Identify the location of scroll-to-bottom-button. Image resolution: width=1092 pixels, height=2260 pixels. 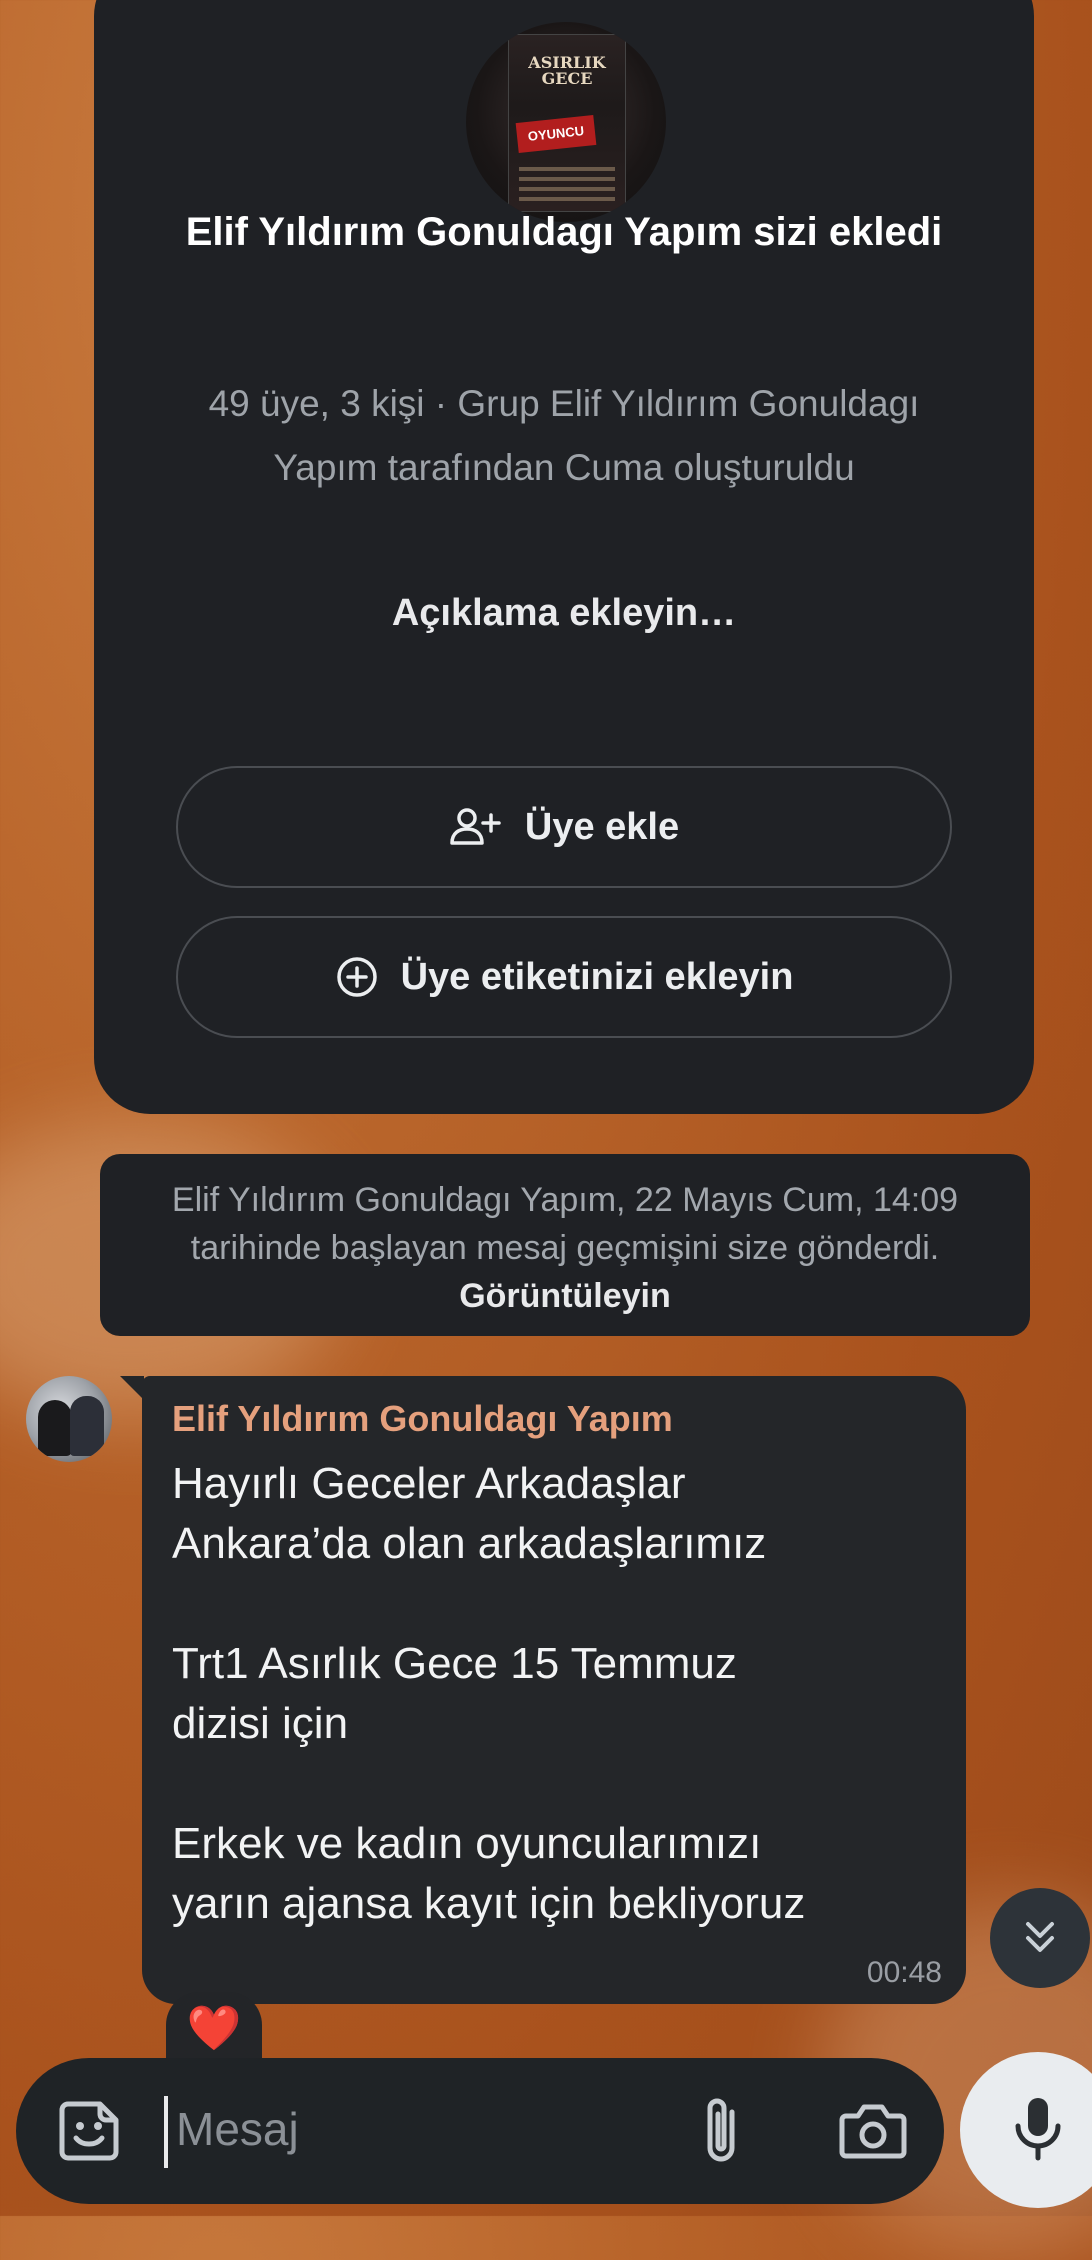
(1040, 1938).